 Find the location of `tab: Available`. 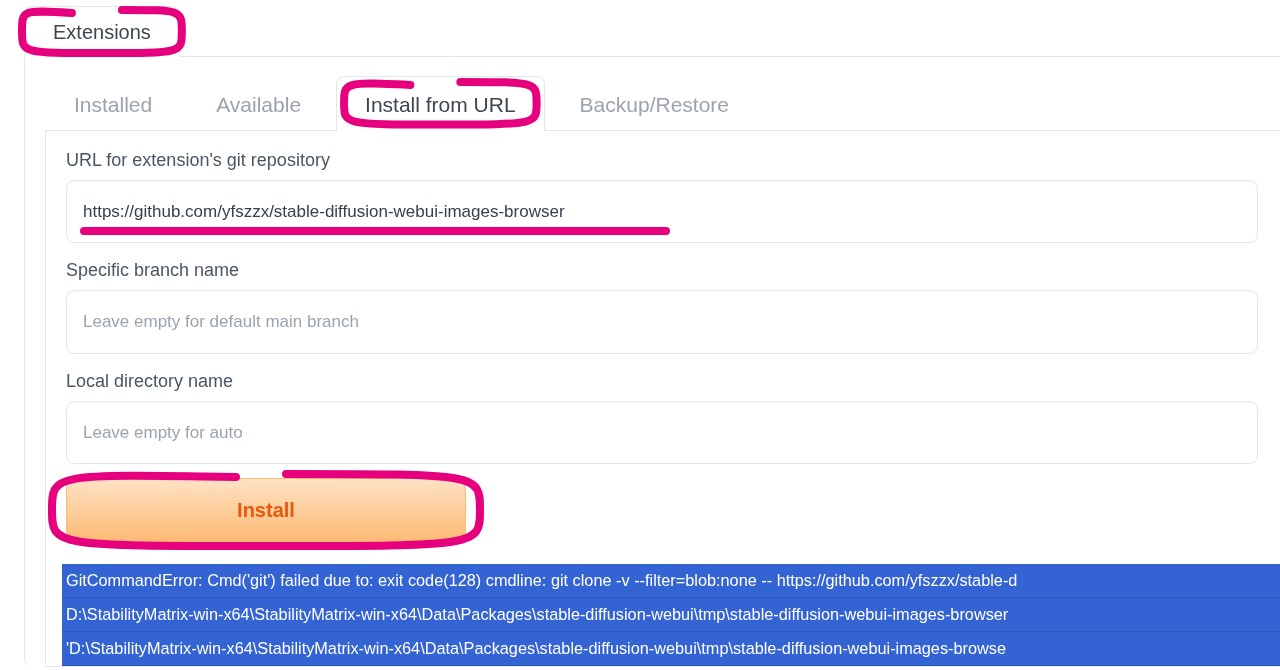

tab: Available is located at coordinates (259, 103).